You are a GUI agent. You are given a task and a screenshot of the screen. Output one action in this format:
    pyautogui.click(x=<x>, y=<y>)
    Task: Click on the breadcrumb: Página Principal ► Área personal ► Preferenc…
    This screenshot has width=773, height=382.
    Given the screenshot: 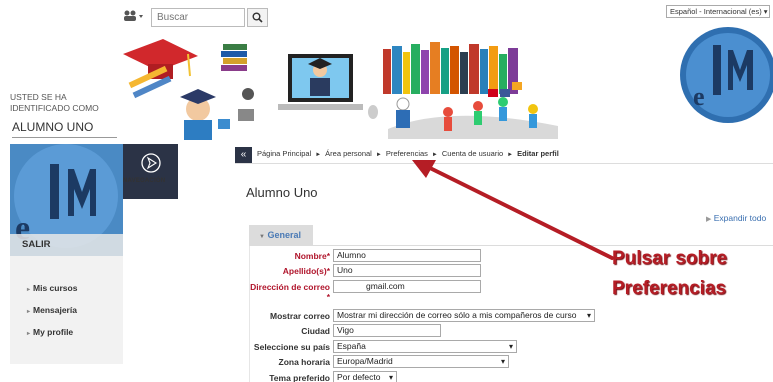 What is the action you would take?
    pyautogui.click(x=408, y=153)
    